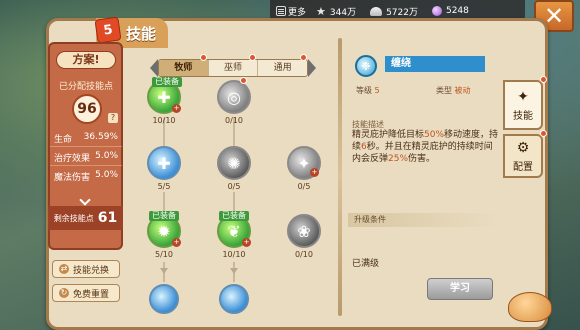 The height and width of the screenshot is (330, 580). I want to click on heal-plus-icon: ✚, so click(164, 97).